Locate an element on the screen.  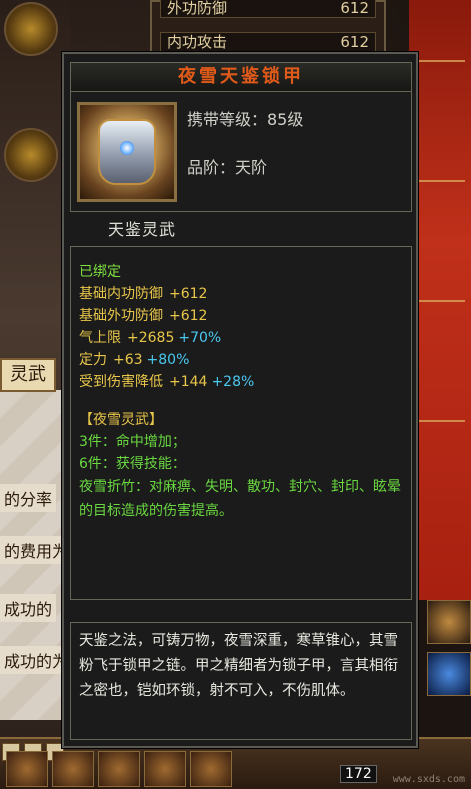
stat-row: 定力 +63 +80% is located at coordinates (134, 360).